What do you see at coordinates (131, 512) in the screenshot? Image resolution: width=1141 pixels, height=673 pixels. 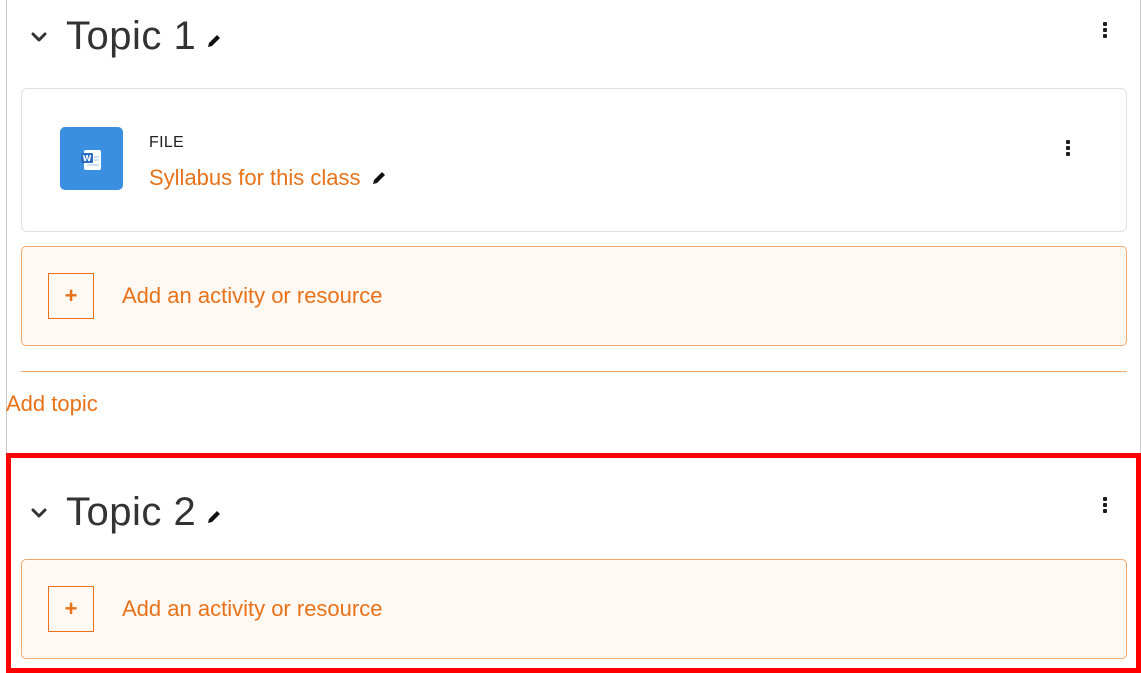 I see `topic-2-title: Topic 2` at bounding box center [131, 512].